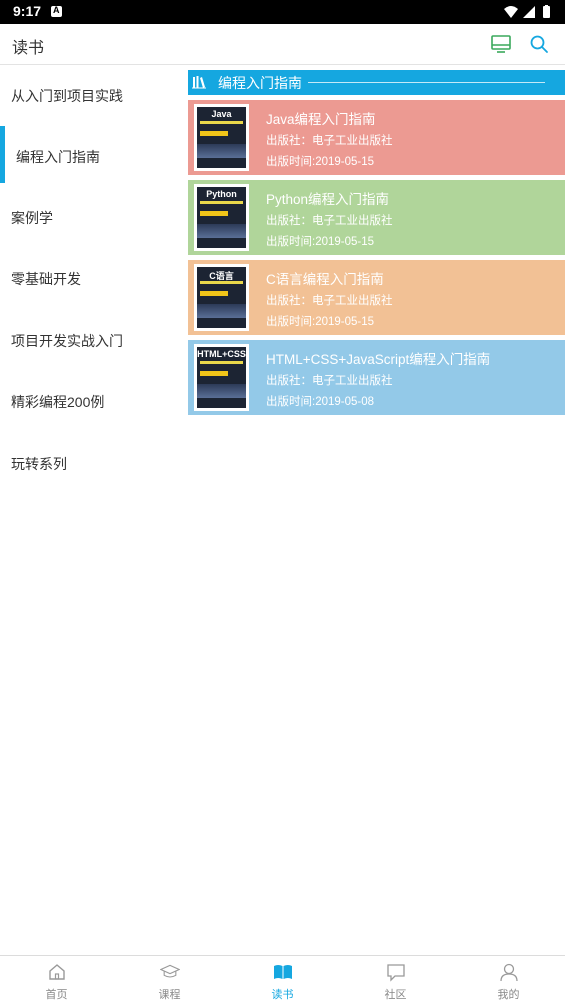 The width and height of the screenshot is (565, 1004). I want to click on status-bar: 9:17 A, so click(282, 12).